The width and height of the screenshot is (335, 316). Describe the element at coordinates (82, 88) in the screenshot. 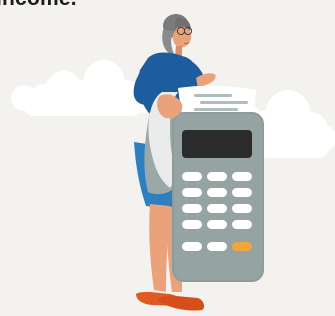

I see `left-cloud` at that location.